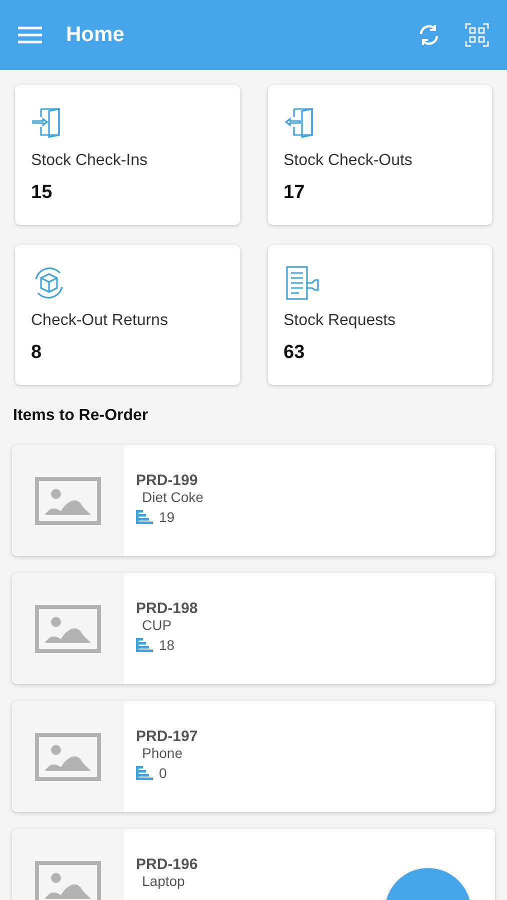  I want to click on quantity: 0, so click(163, 773).